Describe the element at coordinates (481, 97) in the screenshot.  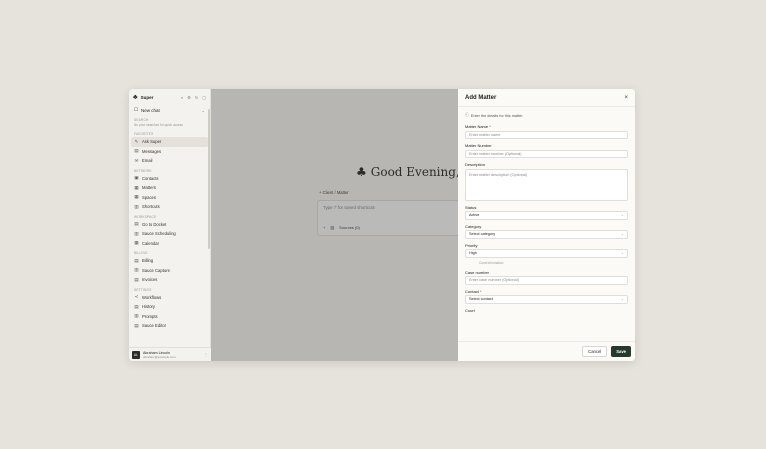
I see `panel-title: Add Matter` at that location.